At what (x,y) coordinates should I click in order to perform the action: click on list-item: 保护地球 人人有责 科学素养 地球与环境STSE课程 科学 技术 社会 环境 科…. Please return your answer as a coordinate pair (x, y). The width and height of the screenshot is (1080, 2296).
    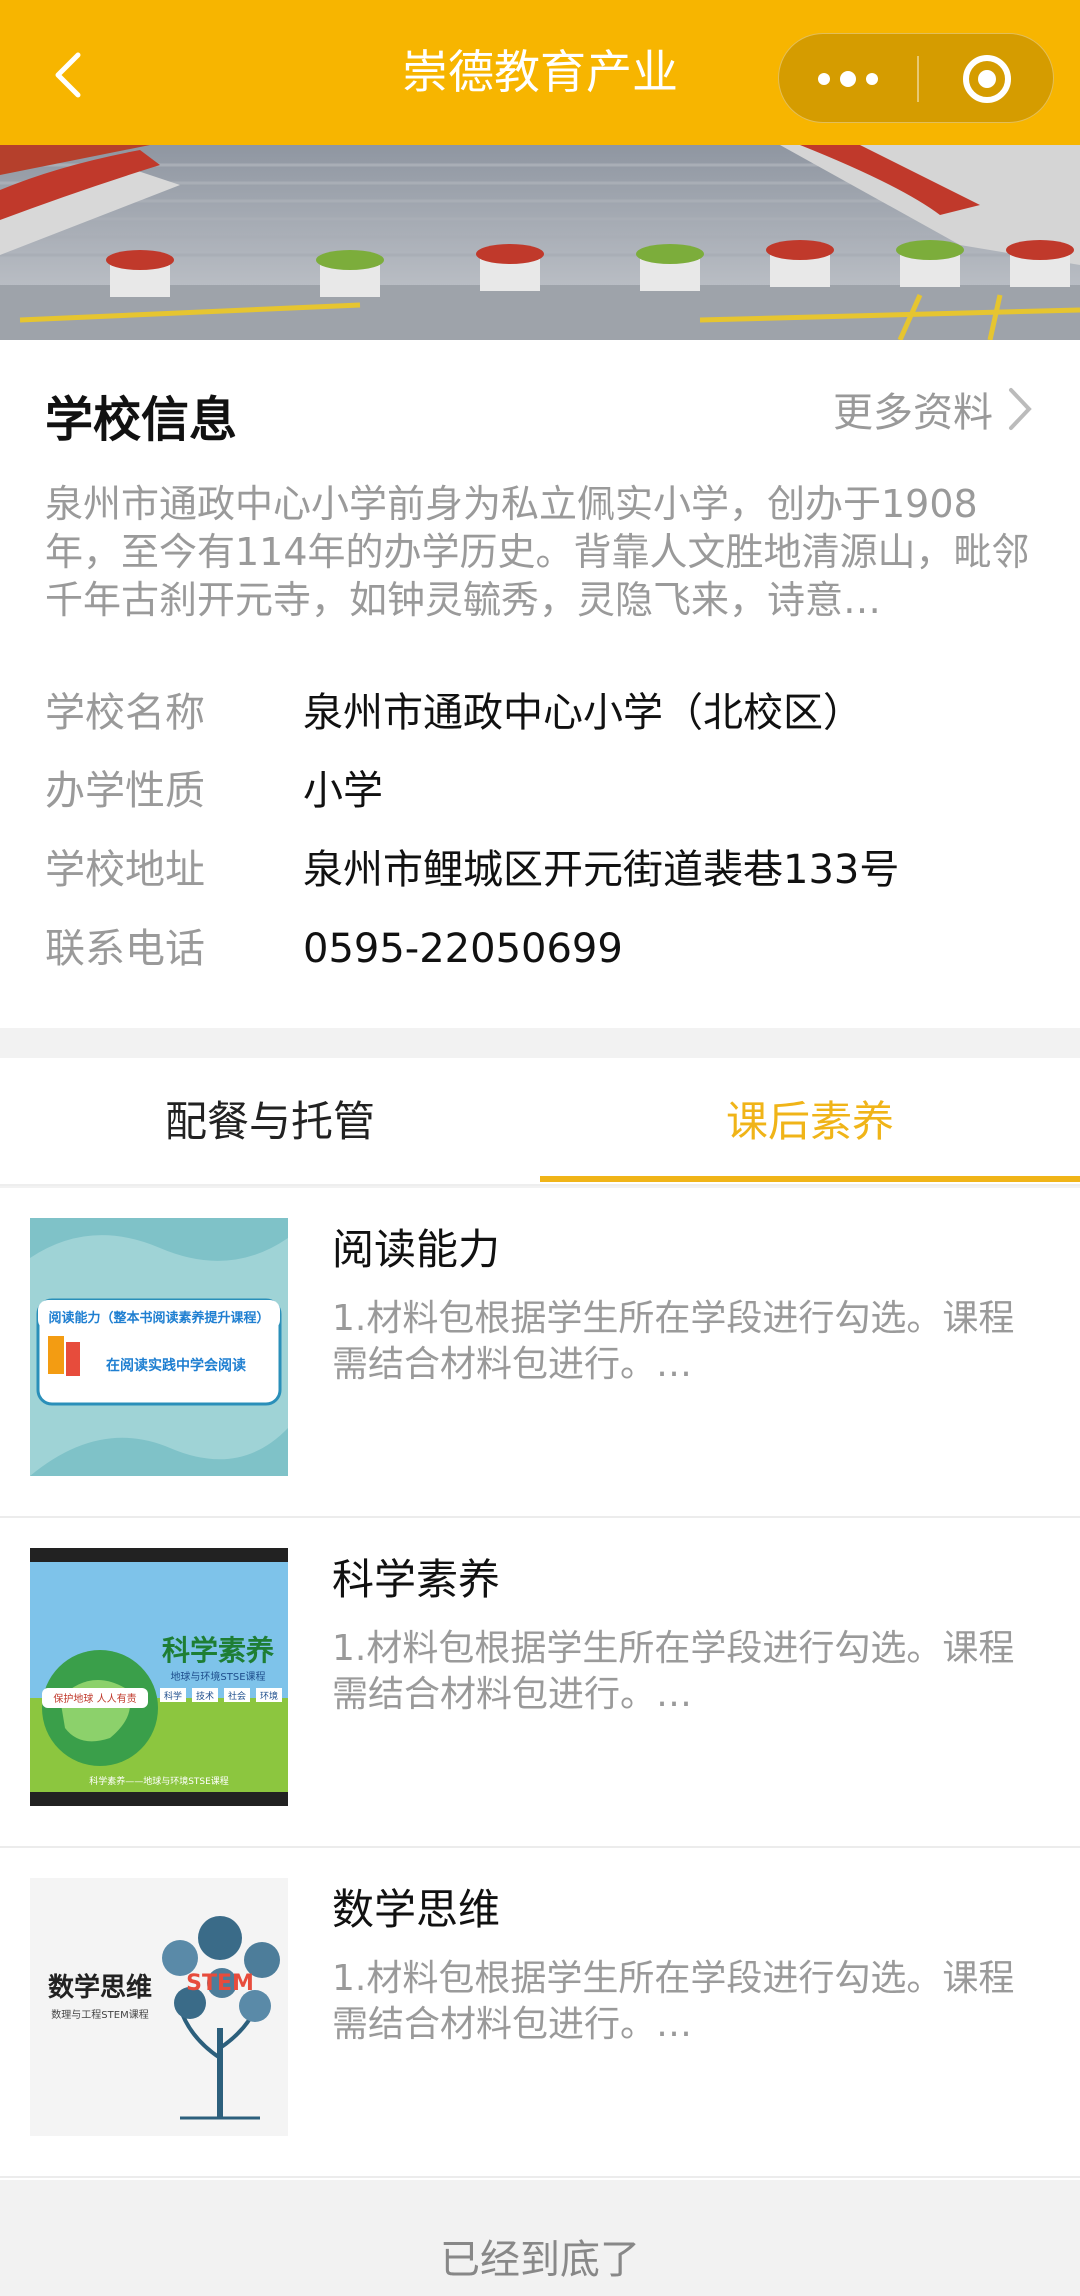
    Looking at the image, I should click on (540, 1683).